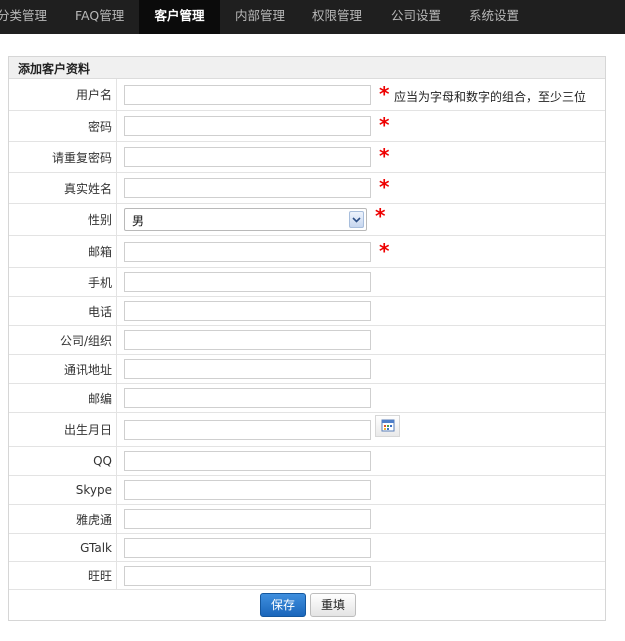 The height and width of the screenshot is (641, 625). Describe the element at coordinates (247, 576) in the screenshot. I see `wangwang-input` at that location.